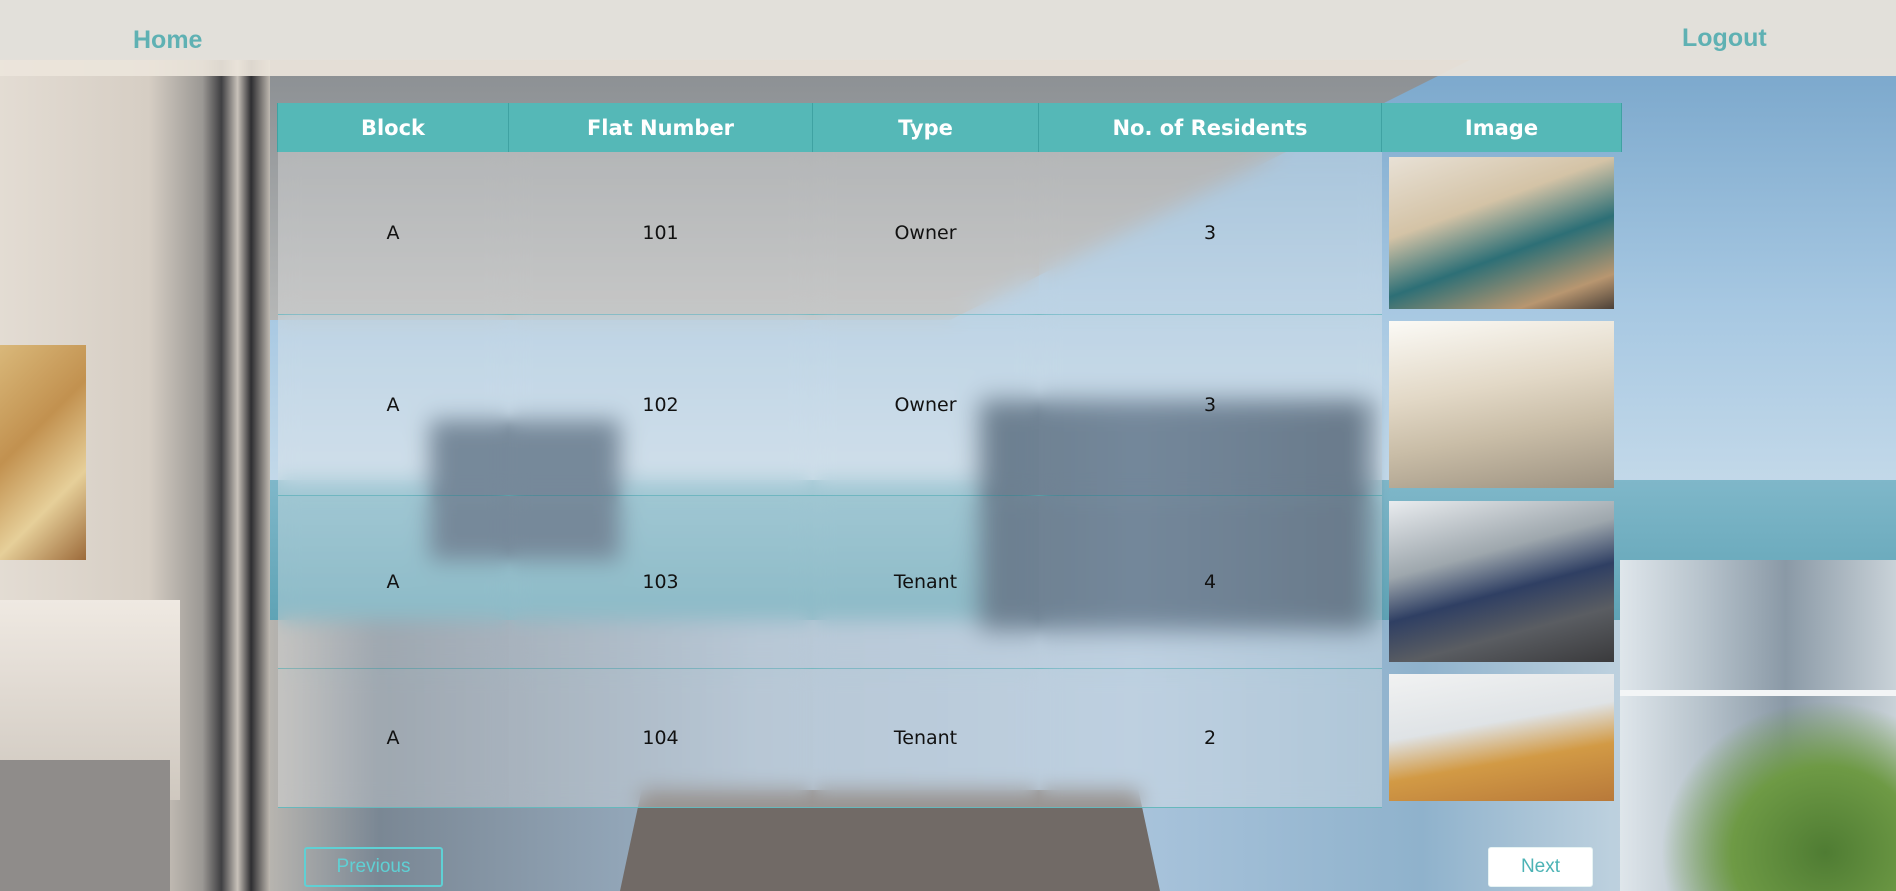 The width and height of the screenshot is (1896, 891). I want to click on flat-number-cell: 104, so click(660, 738).